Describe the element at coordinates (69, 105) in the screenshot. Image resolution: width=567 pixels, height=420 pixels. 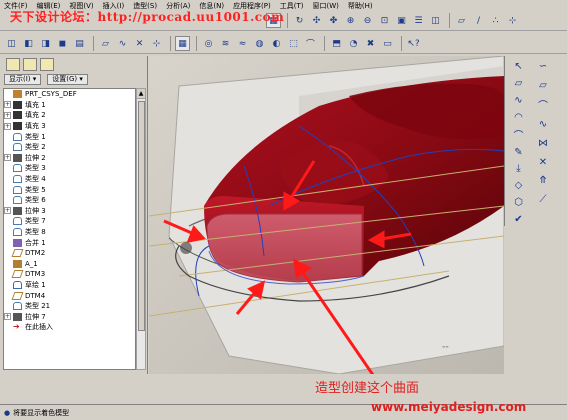
I see `tree-item: + 填充 1` at that location.